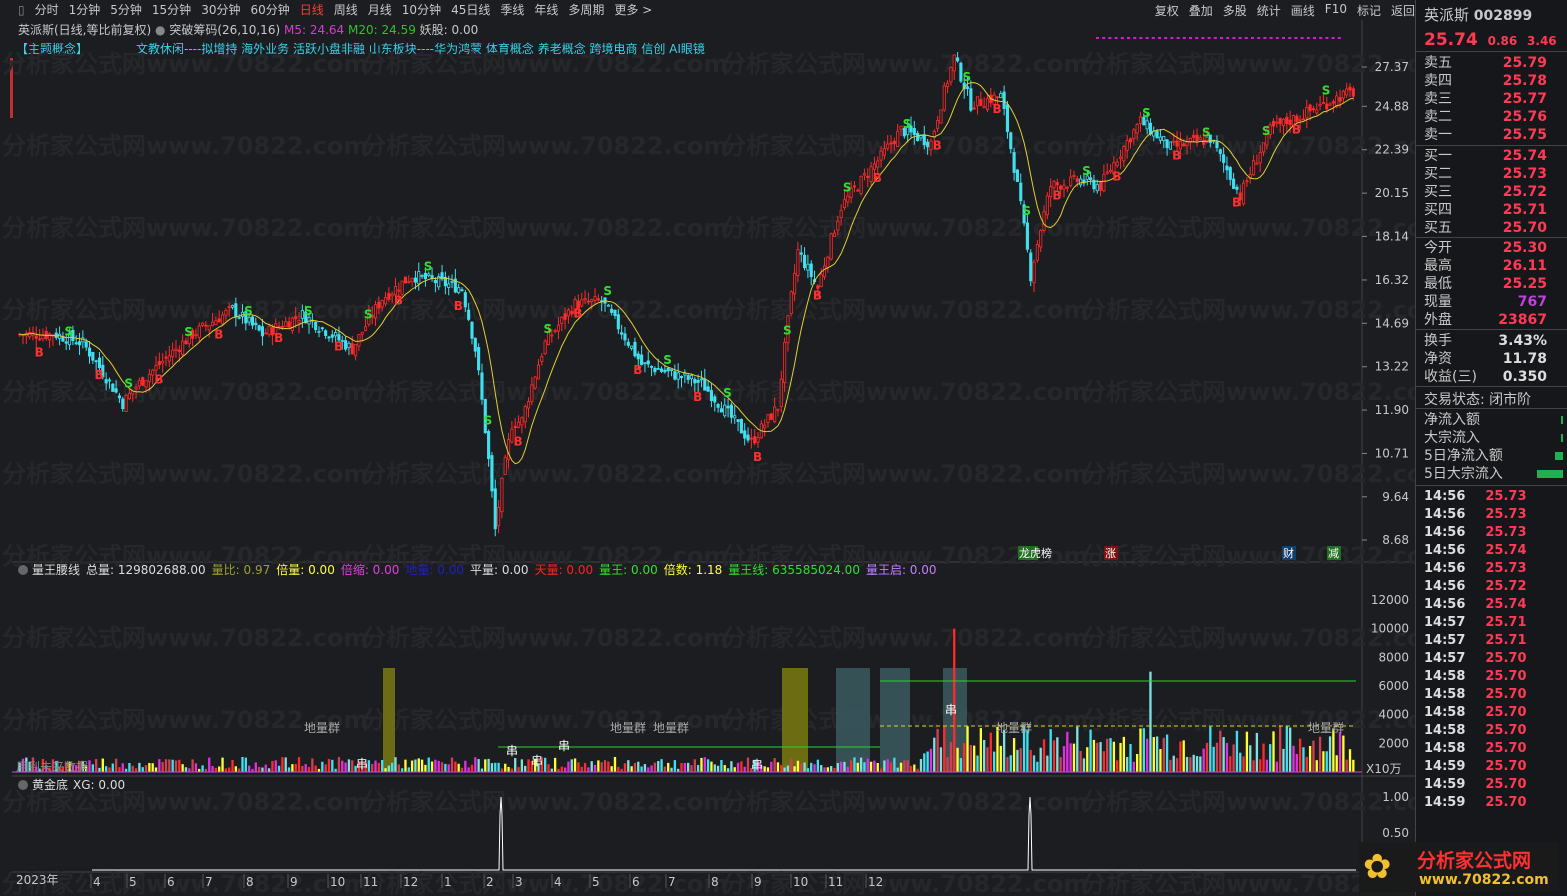 The image size is (1567, 896). I want to click on vol-indicator-item: 倍量: 0.00, so click(305, 569).